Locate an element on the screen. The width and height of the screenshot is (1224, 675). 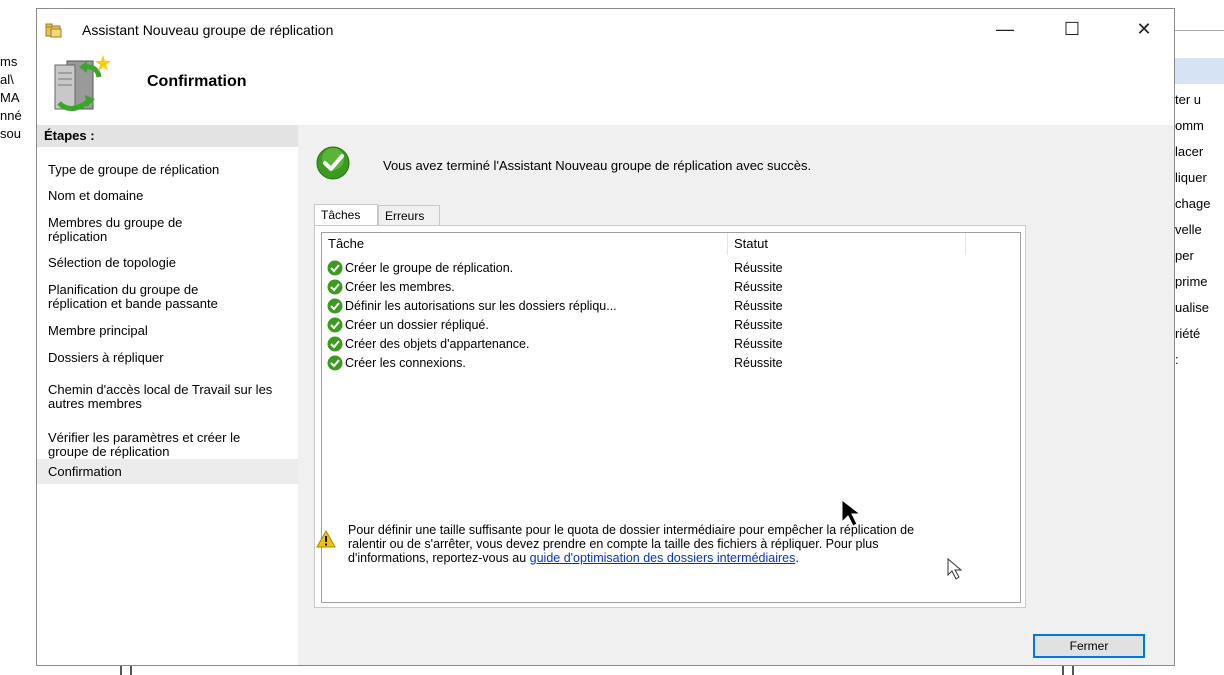
bg-right-line: chage is located at coordinates (1193, 203).